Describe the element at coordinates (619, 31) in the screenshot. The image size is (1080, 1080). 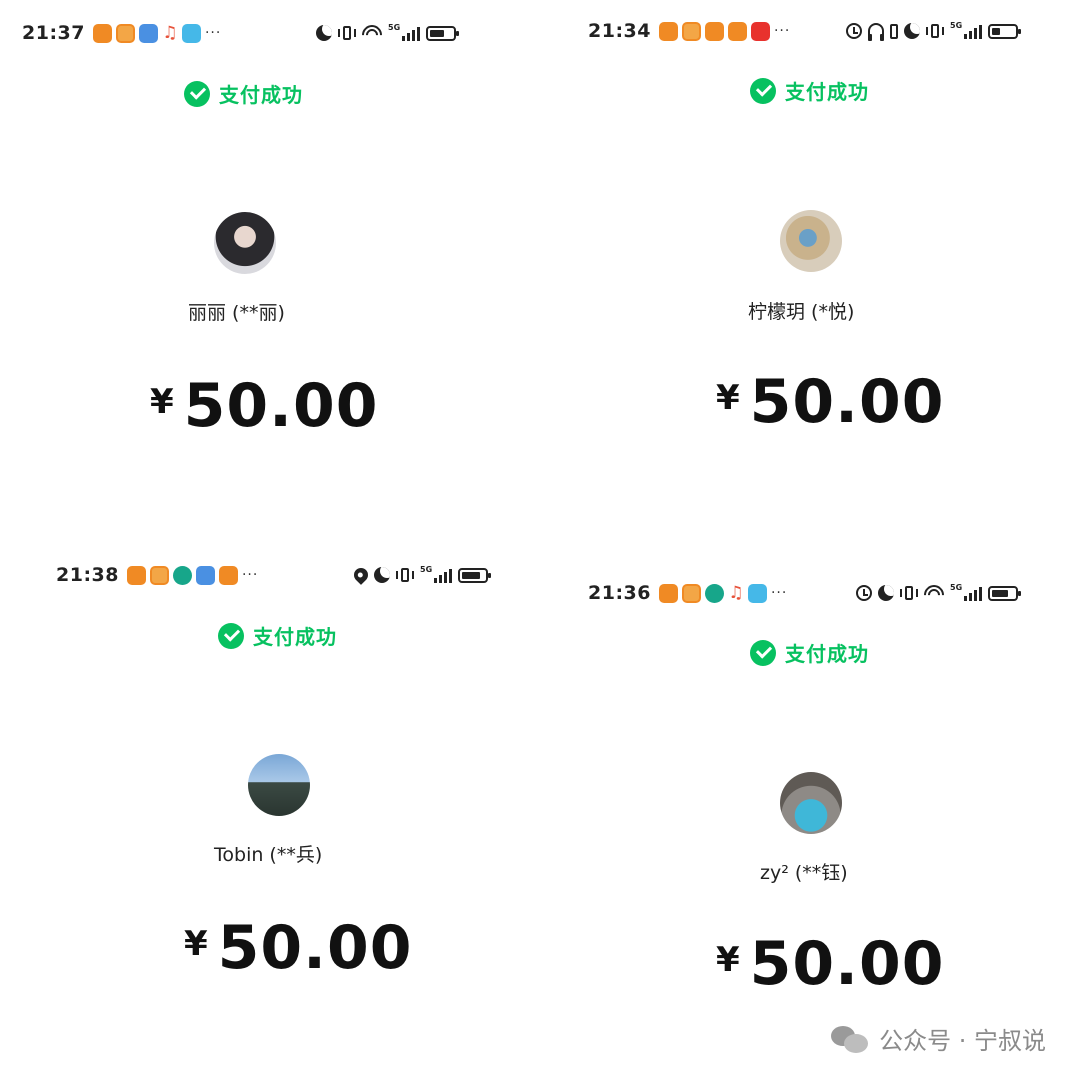
I see `status-time: 21:34` at that location.